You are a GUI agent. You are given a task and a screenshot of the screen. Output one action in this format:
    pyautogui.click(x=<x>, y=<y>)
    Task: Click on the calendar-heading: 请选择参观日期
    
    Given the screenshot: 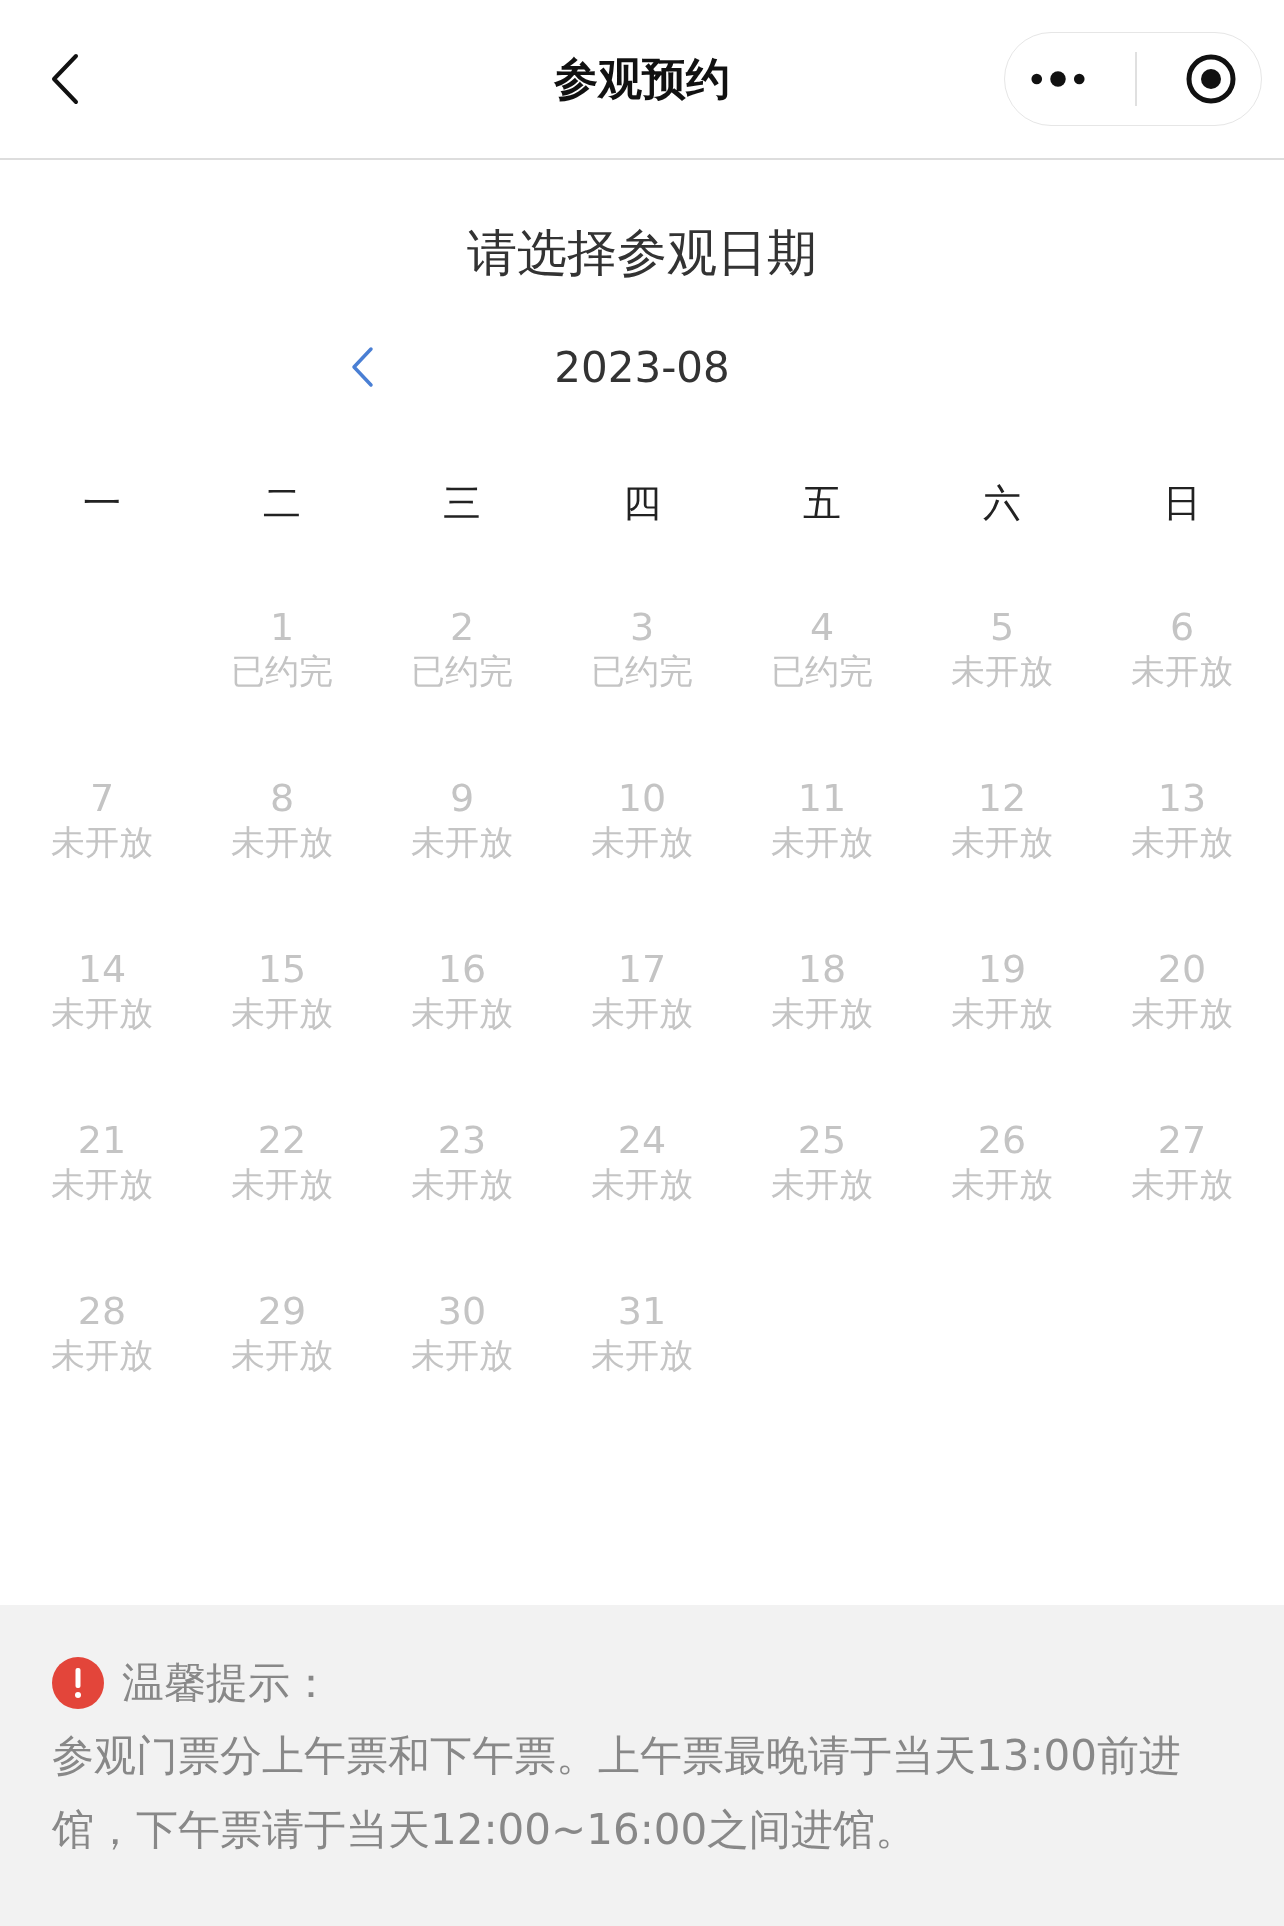 What is the action you would take?
    pyautogui.click(x=642, y=253)
    